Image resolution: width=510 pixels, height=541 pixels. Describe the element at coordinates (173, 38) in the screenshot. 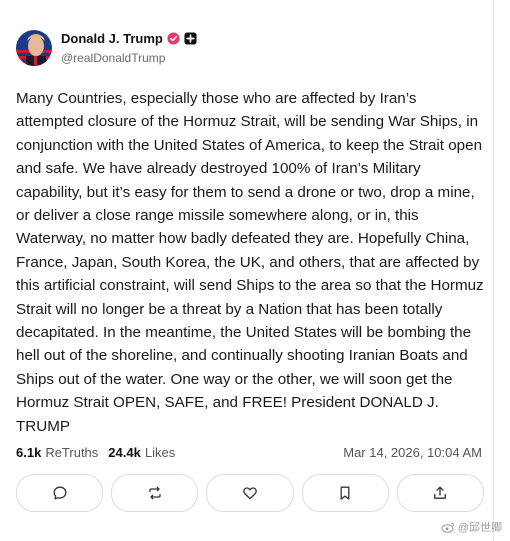

I see `verified-badge-icon` at that location.